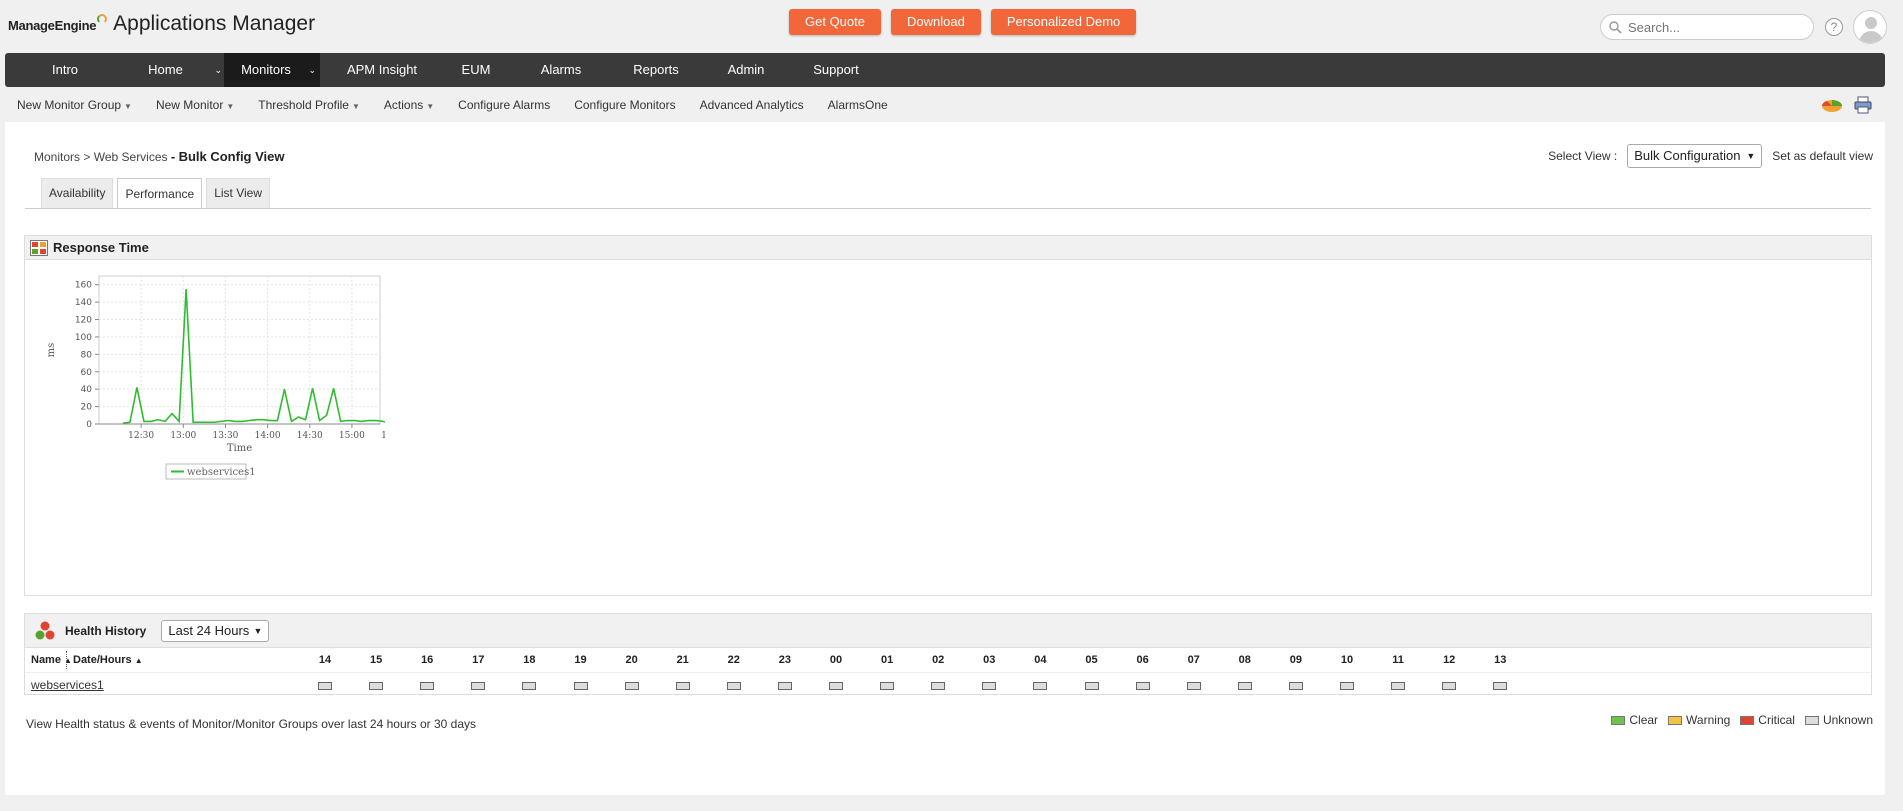  What do you see at coordinates (83, 338) in the screenshot?
I see `y-tick-label: 100` at bounding box center [83, 338].